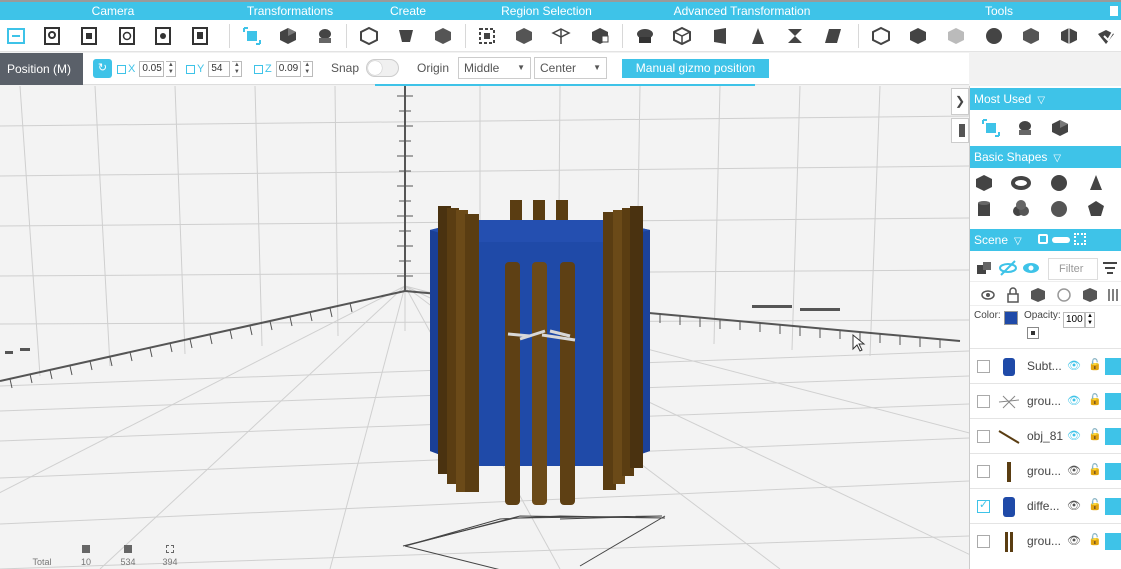 The width and height of the screenshot is (1121, 569). I want to click on lock-icon, so click(1013, 295).